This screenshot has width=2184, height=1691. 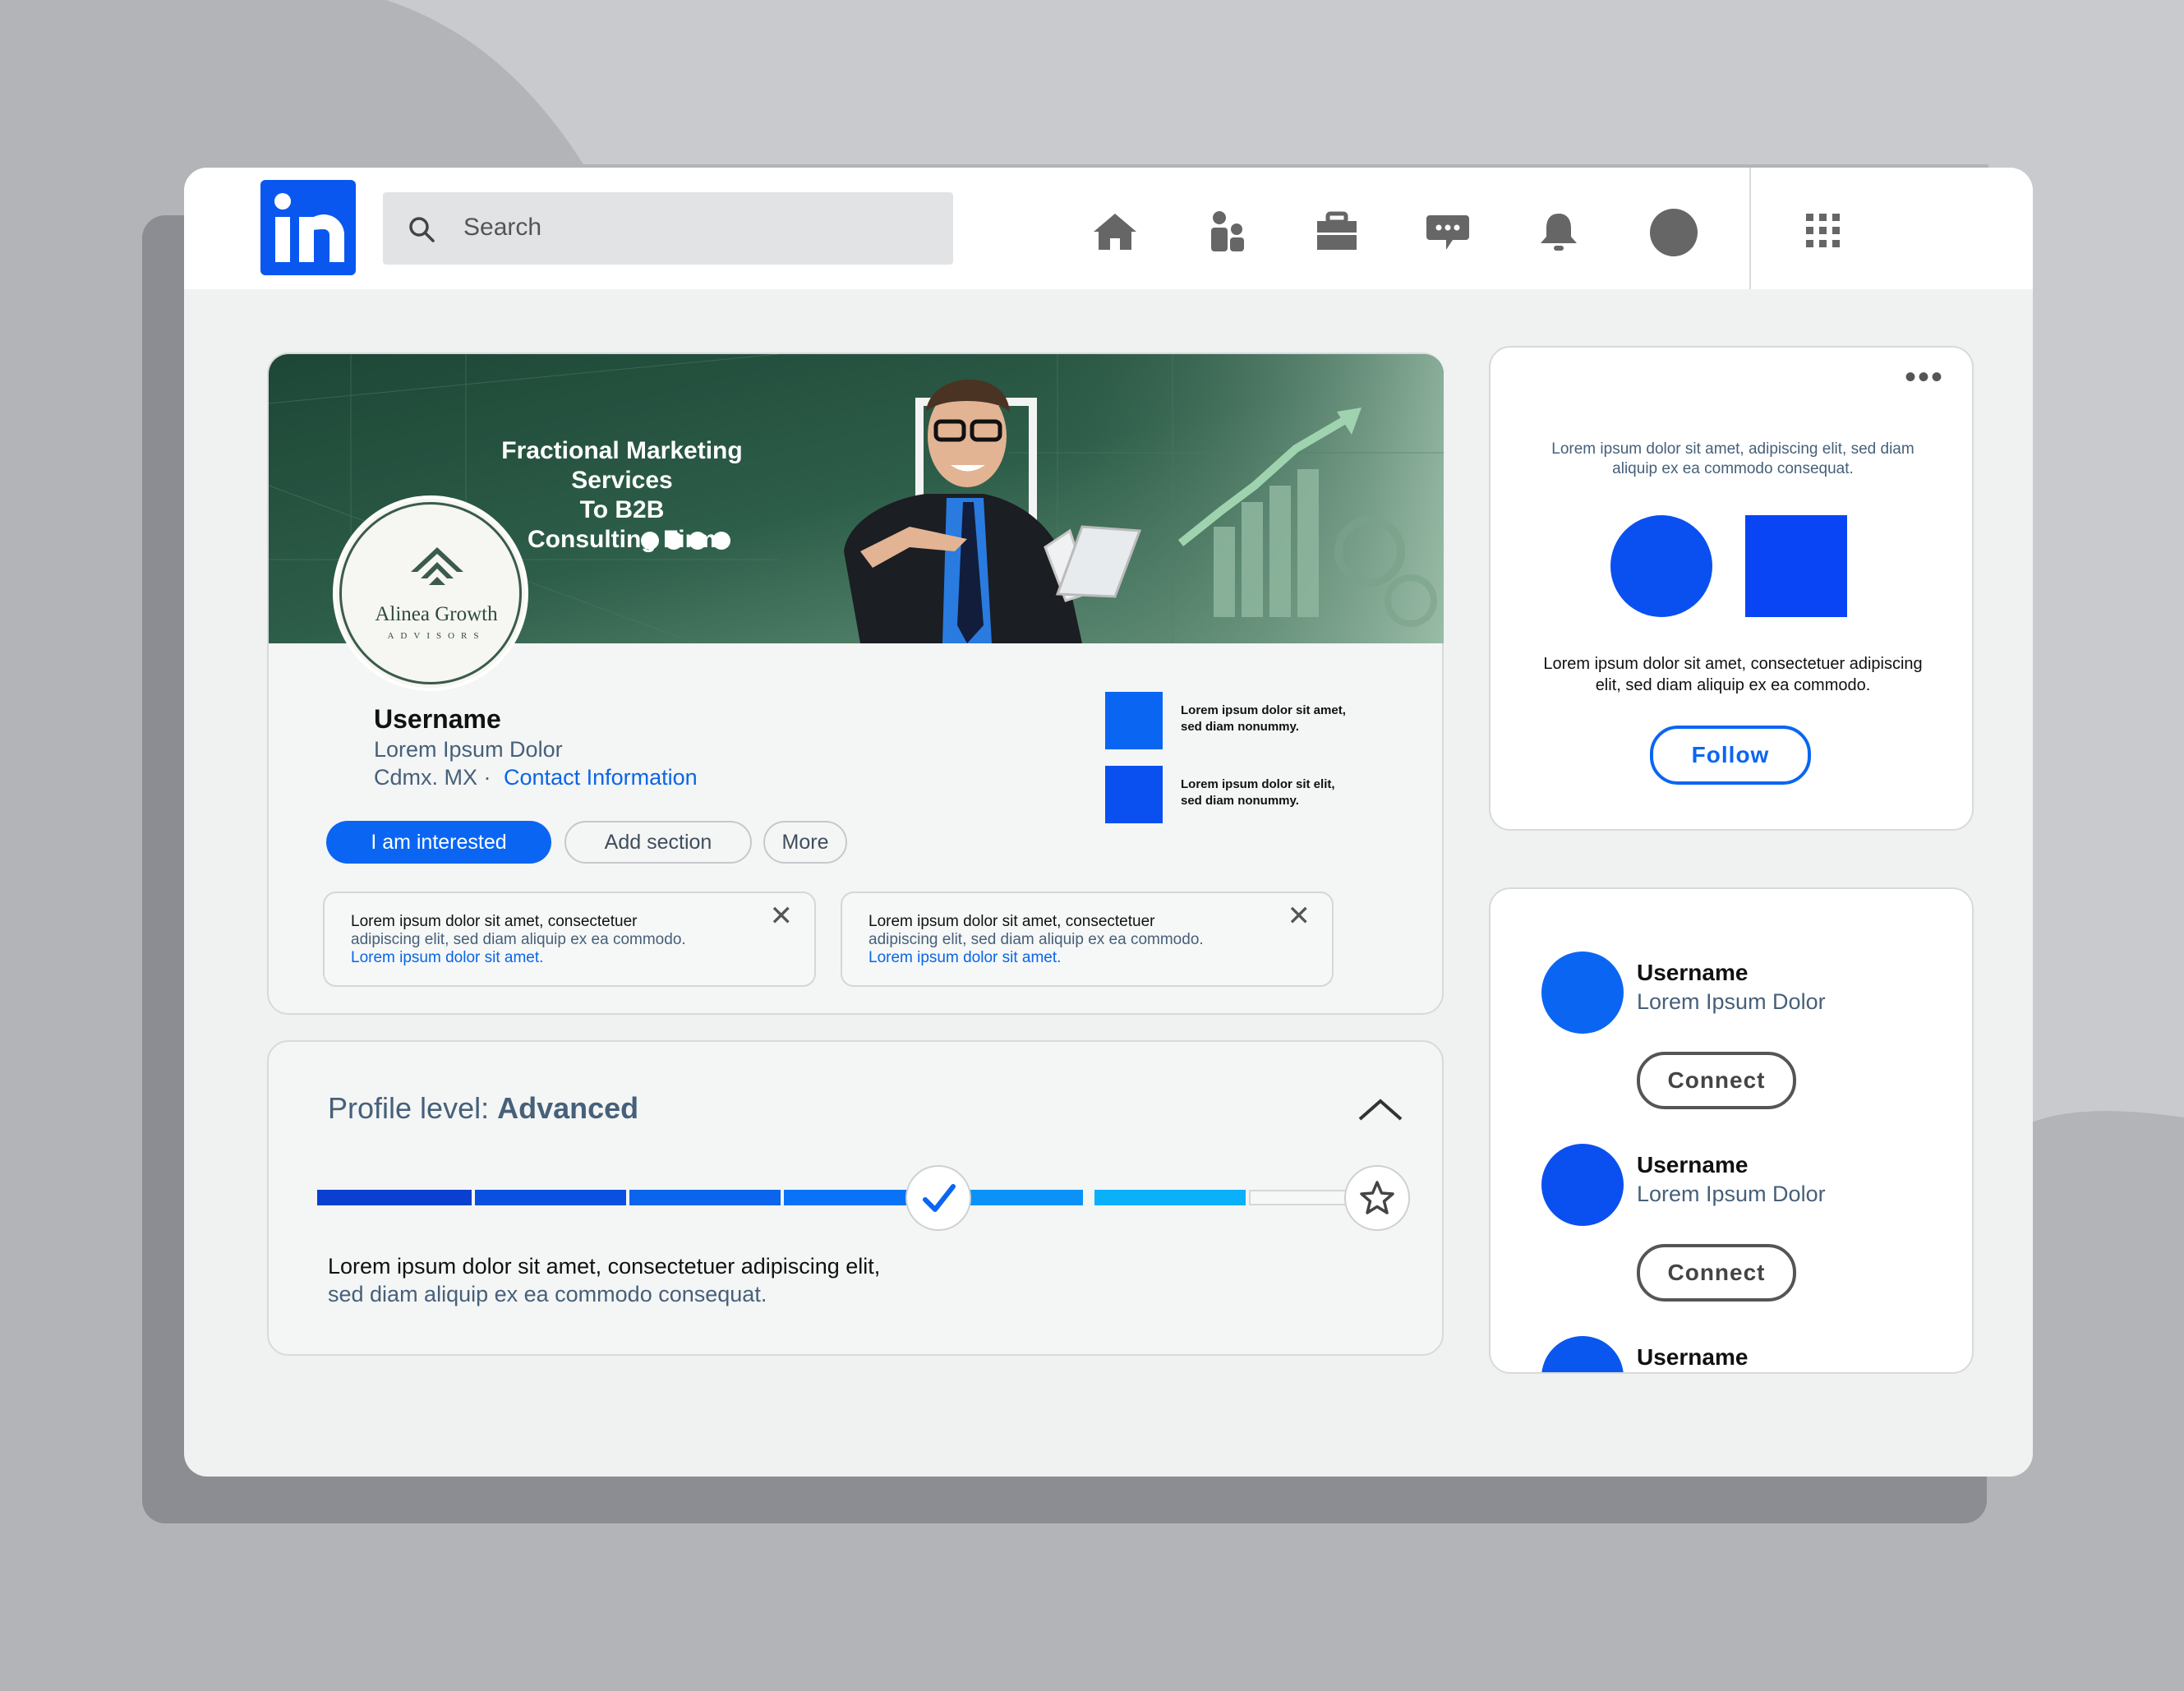 What do you see at coordinates (1692, 1165) in the screenshot?
I see `suggestion-name-2: Username` at bounding box center [1692, 1165].